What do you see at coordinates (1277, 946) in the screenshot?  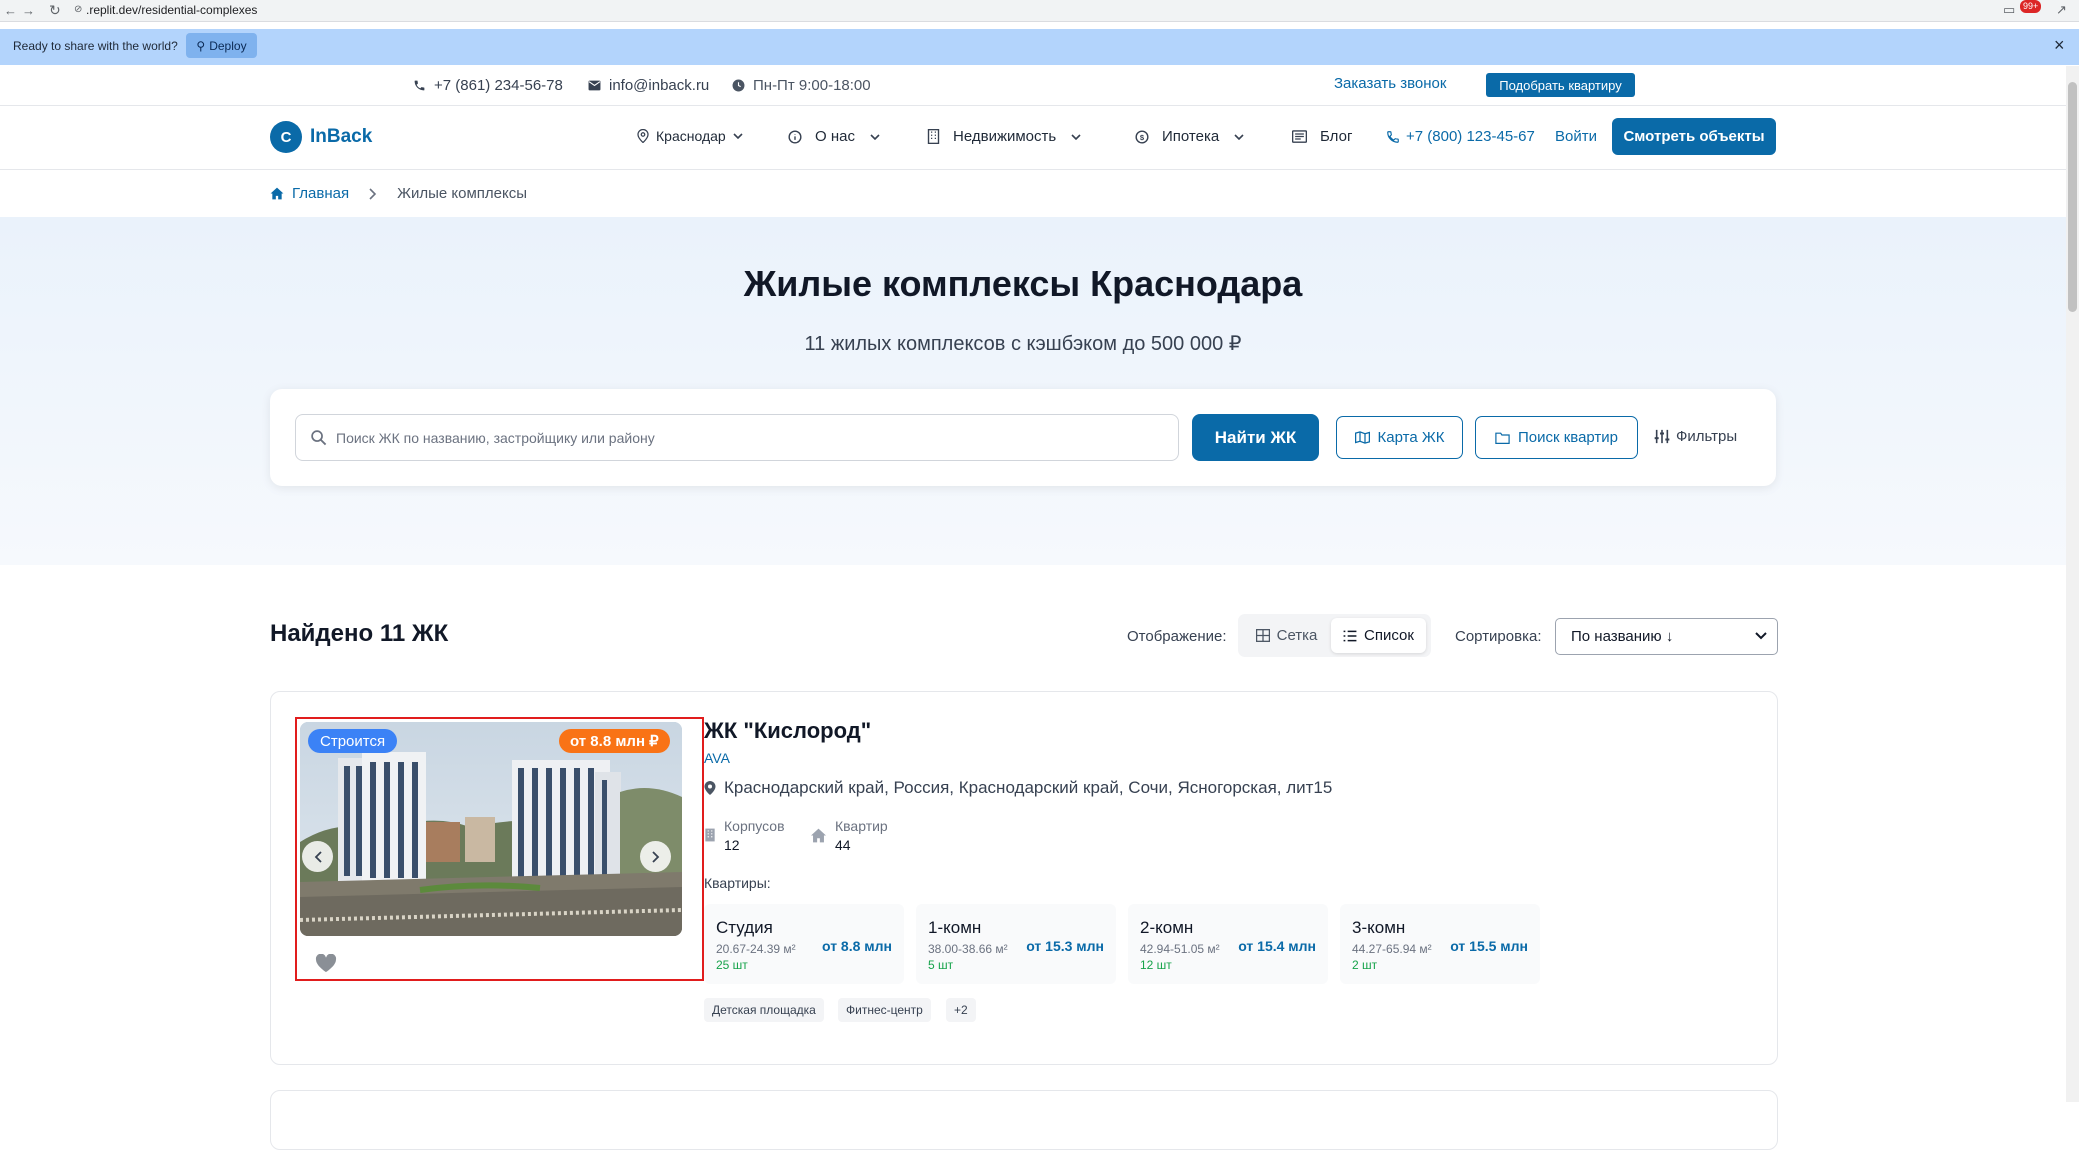 I see `flat-type-price: от 15.4 млн` at bounding box center [1277, 946].